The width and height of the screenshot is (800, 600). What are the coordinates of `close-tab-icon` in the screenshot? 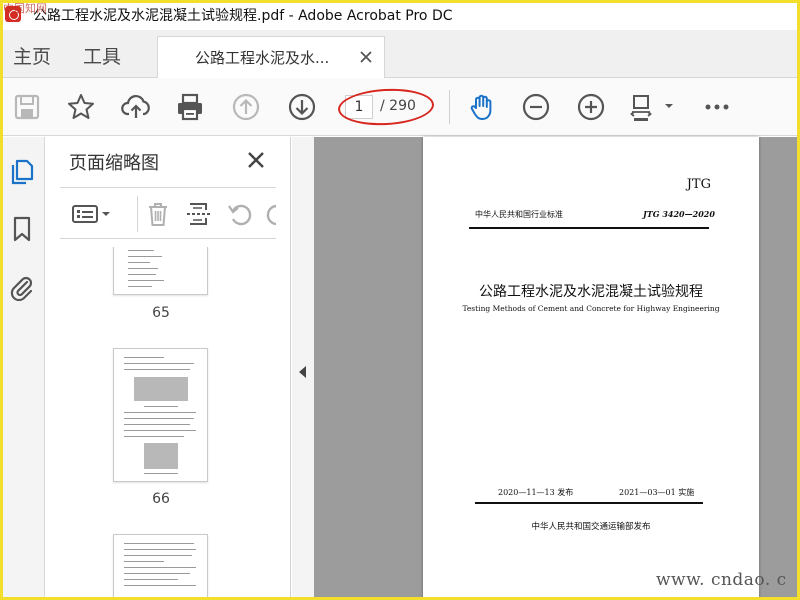 It's located at (366, 57).